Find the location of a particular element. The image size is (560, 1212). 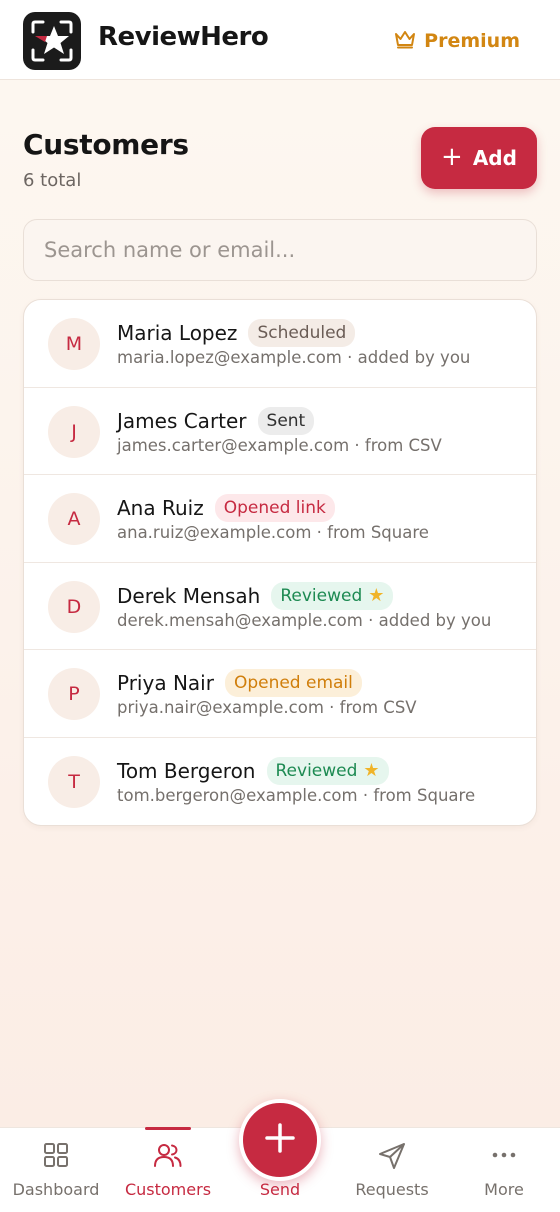

users-icon is located at coordinates (168, 1157).